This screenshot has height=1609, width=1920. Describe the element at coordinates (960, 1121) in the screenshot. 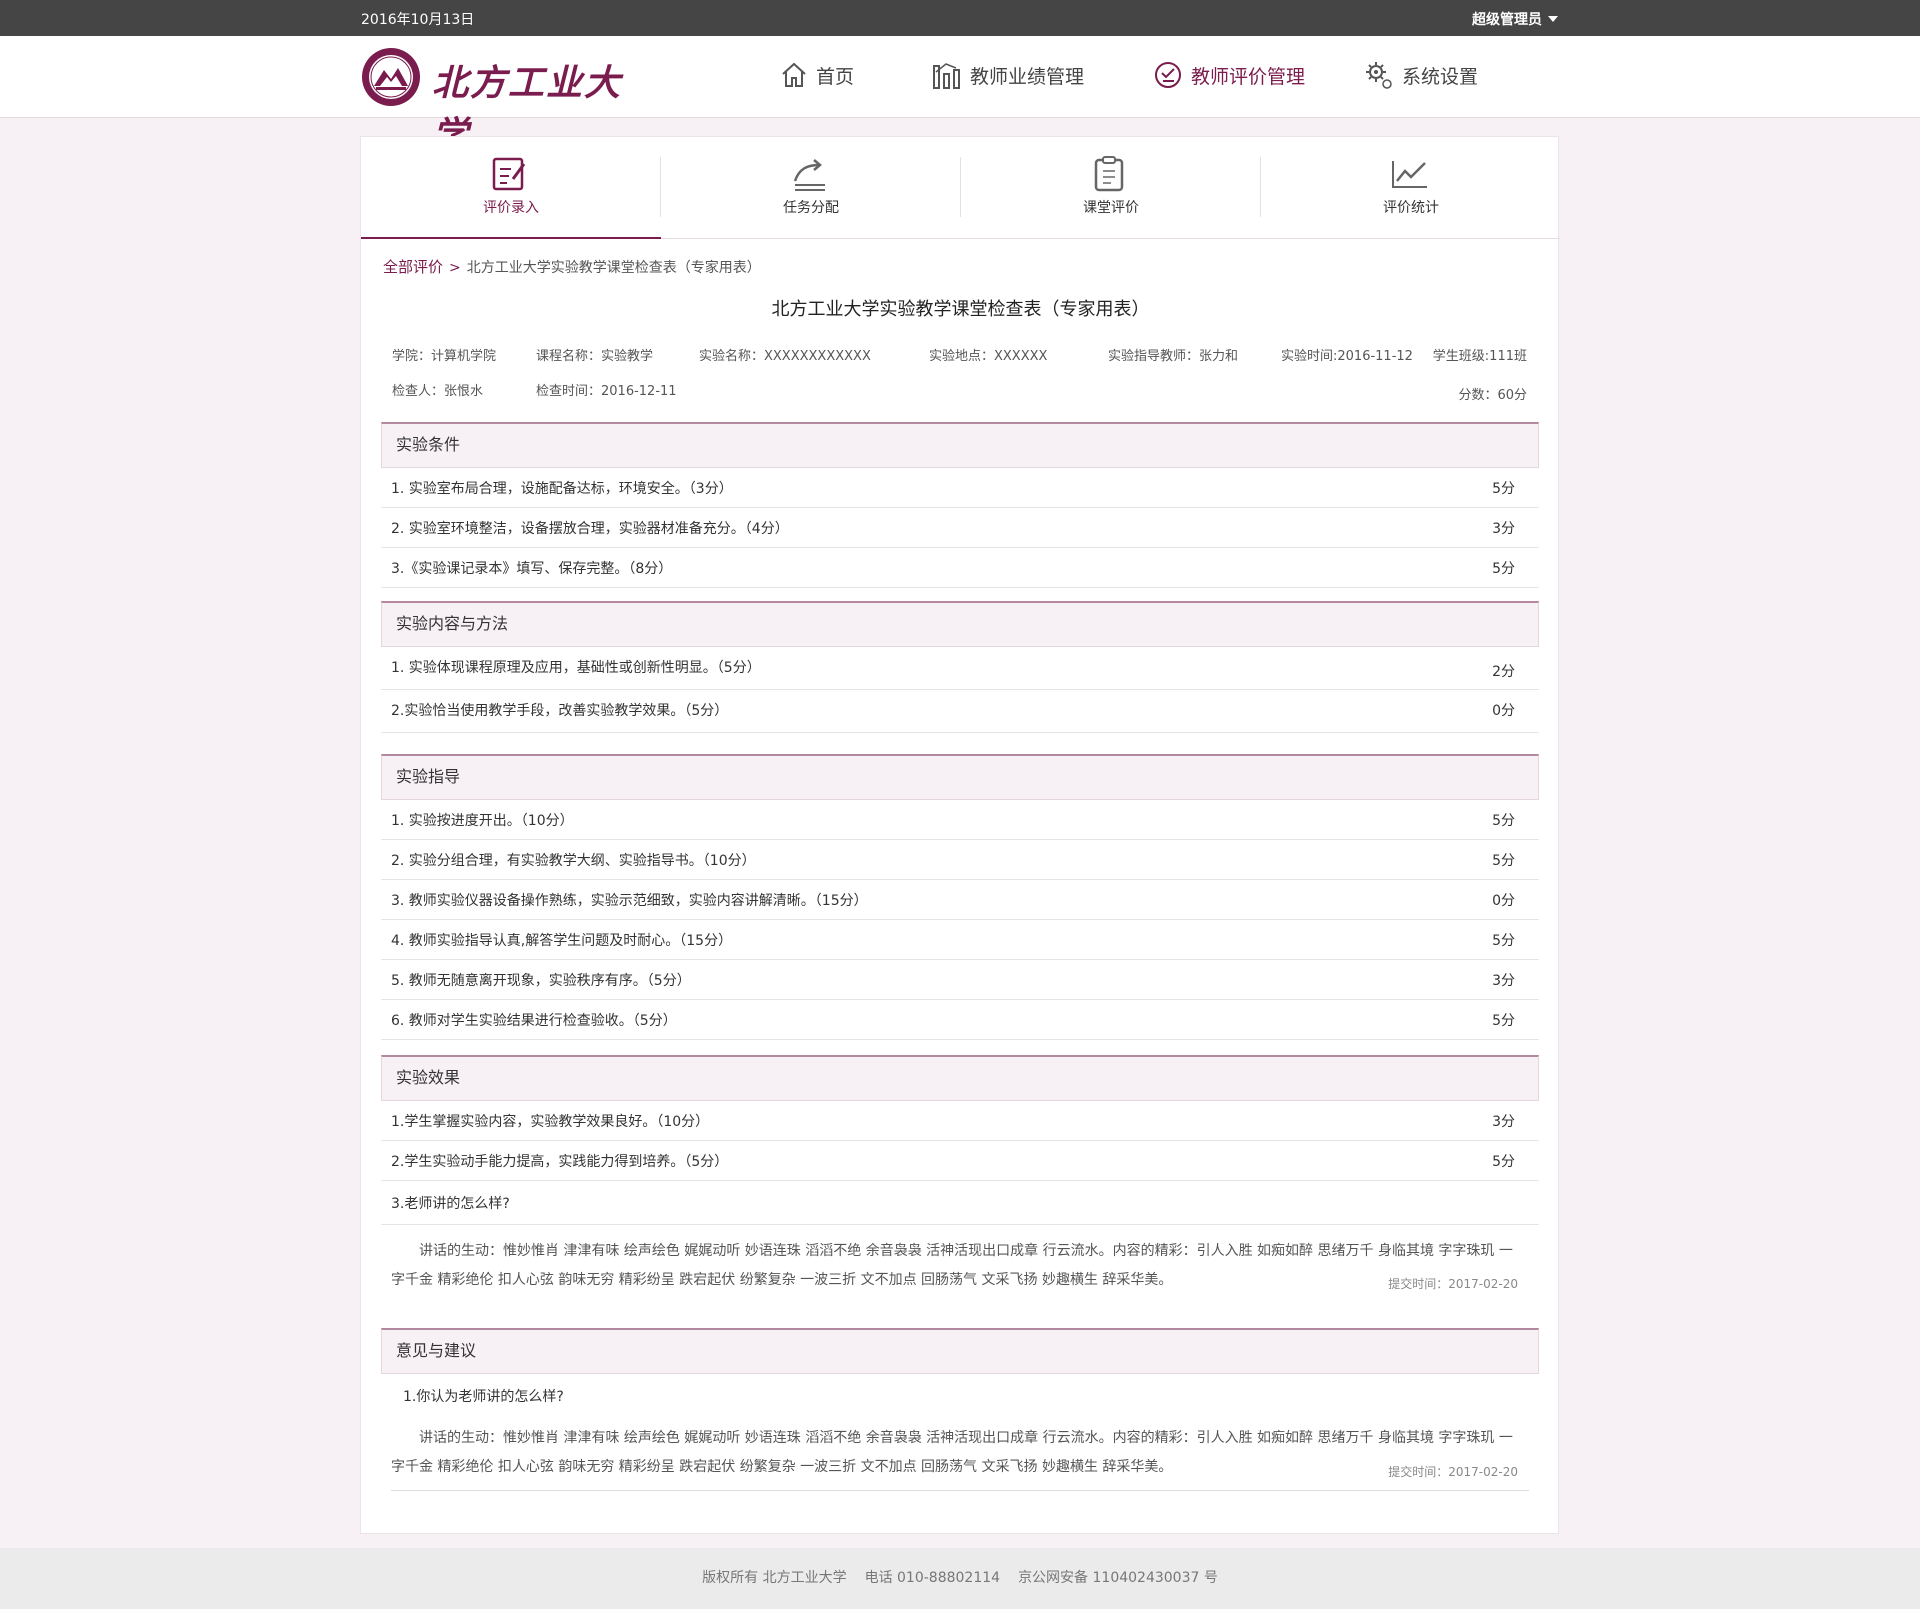

I see `table-row: 1.学生掌握实验内容，实验教学效果良好。（10分） 3分` at that location.